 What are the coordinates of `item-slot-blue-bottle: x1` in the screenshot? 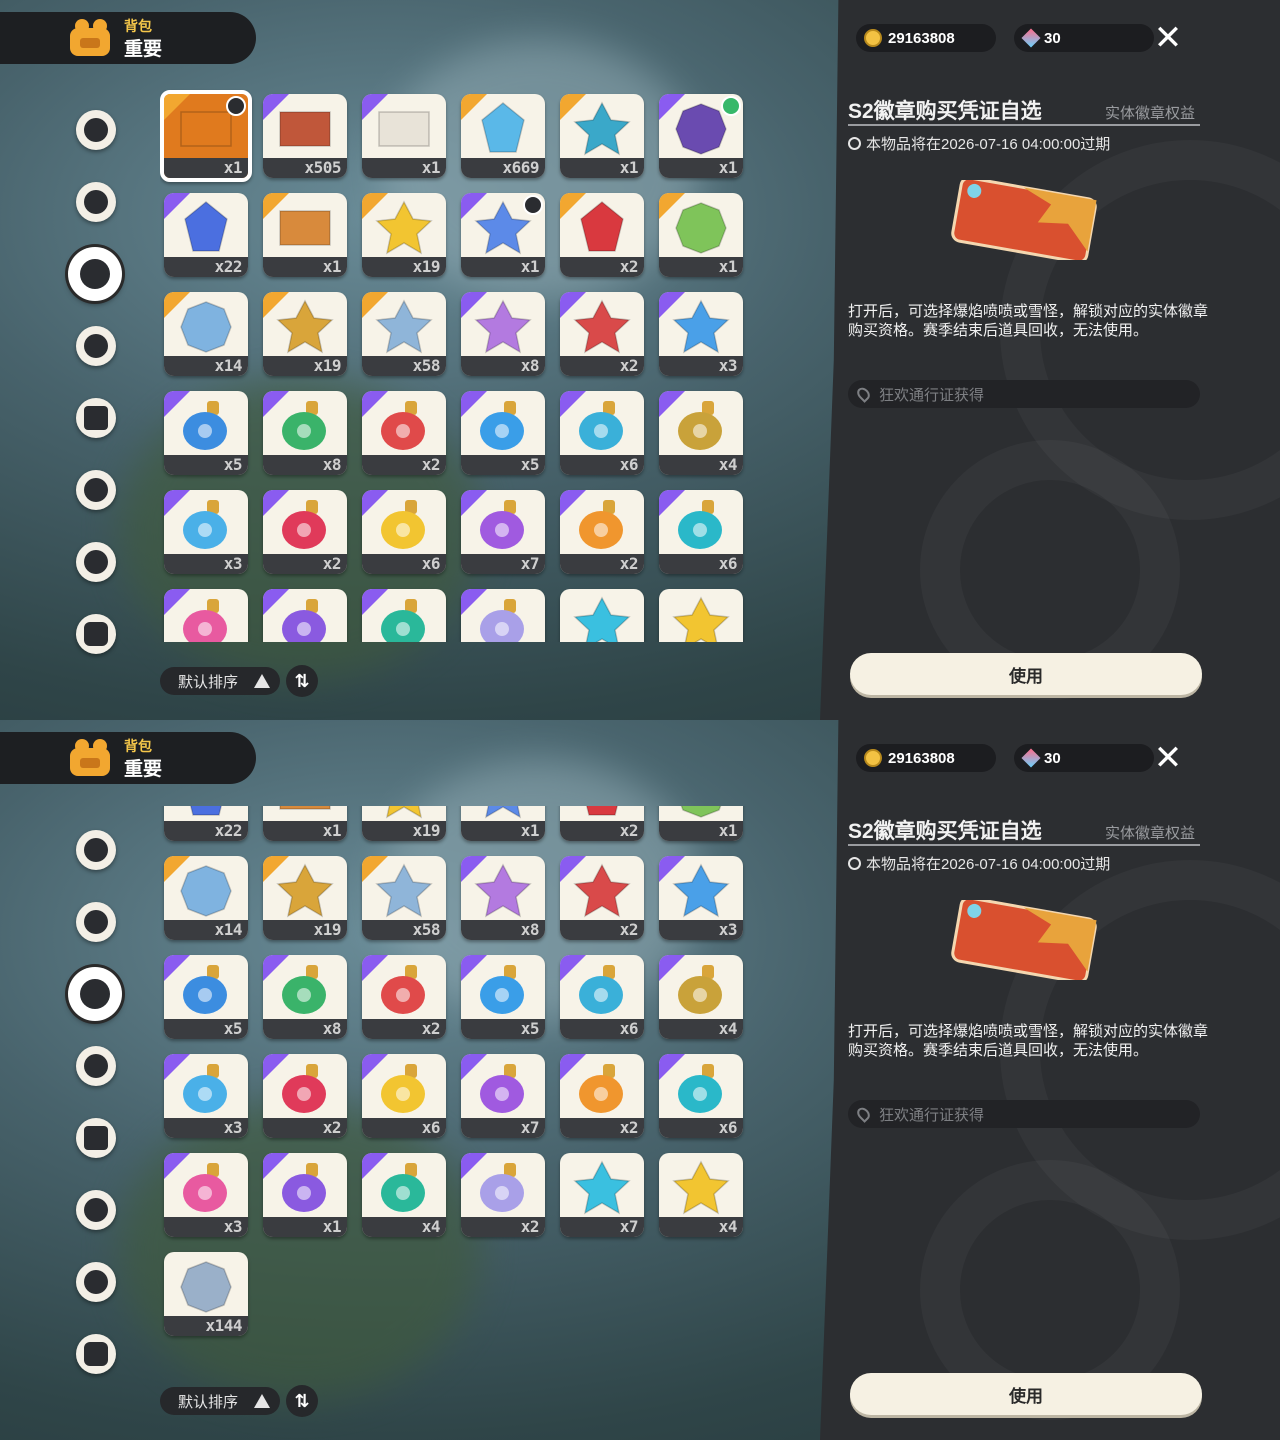 It's located at (602, 136).